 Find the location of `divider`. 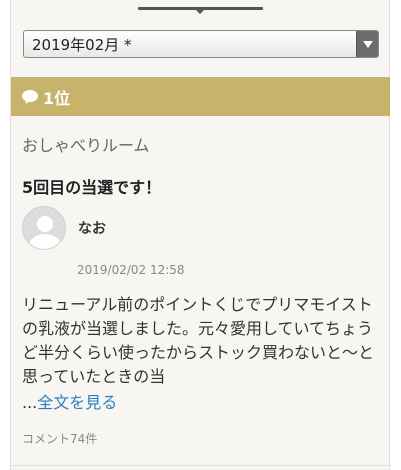

divider is located at coordinates (200, 465).